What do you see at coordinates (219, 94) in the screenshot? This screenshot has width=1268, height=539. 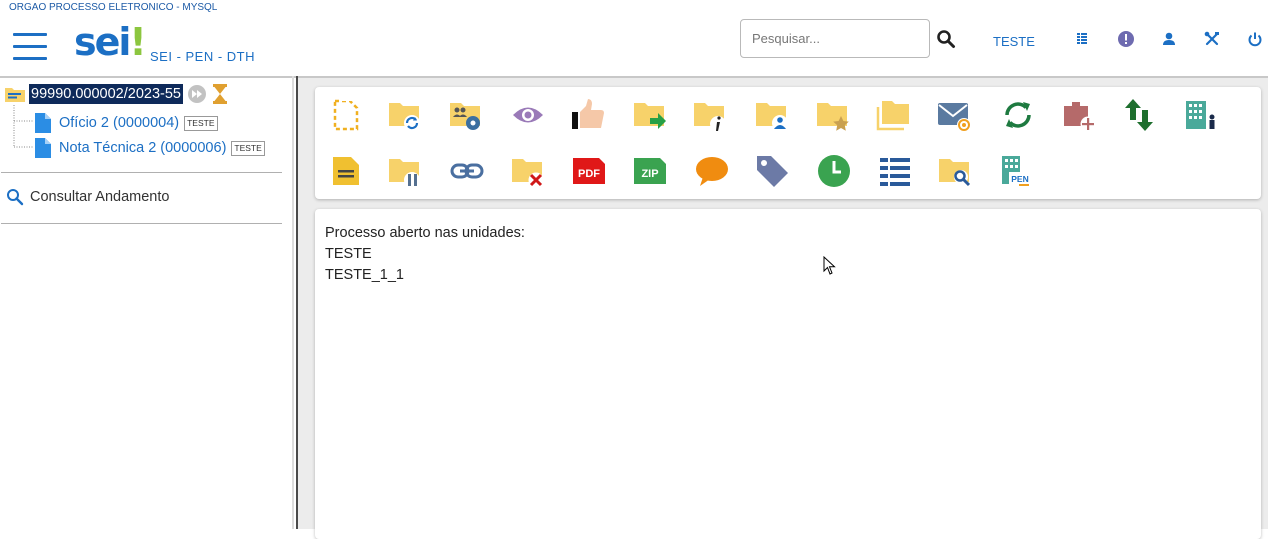 I see `hourglass-icon` at bounding box center [219, 94].